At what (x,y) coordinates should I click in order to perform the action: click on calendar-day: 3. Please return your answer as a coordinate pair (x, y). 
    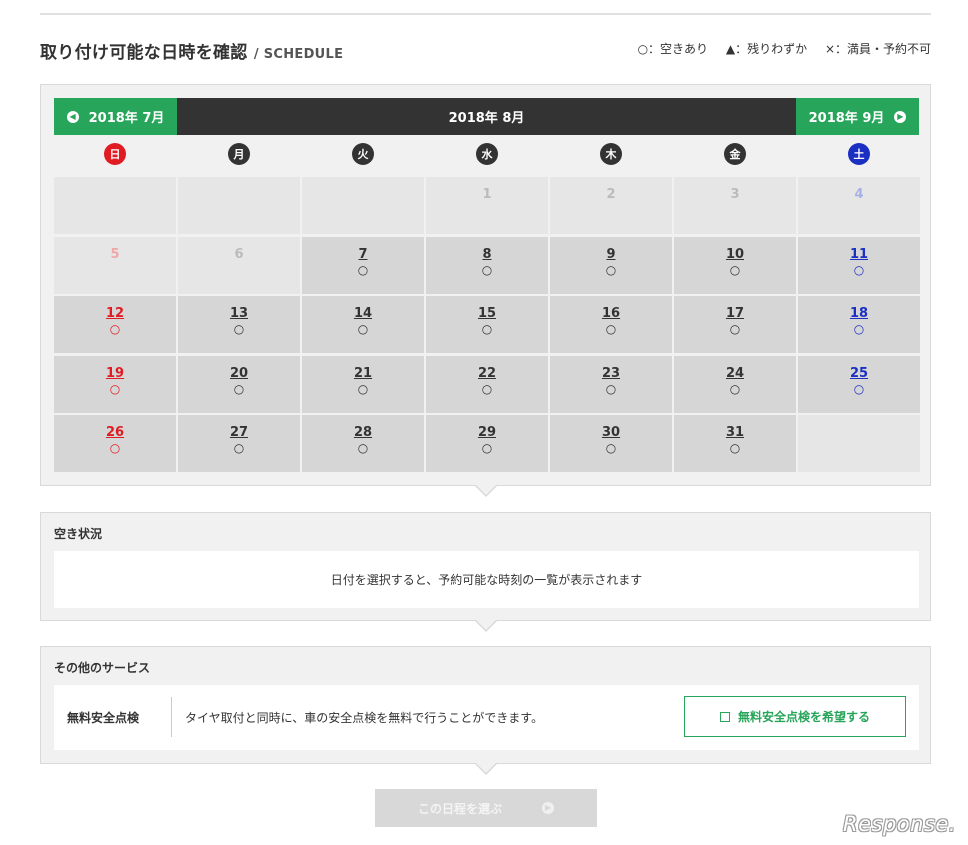
    Looking at the image, I should click on (735, 205).